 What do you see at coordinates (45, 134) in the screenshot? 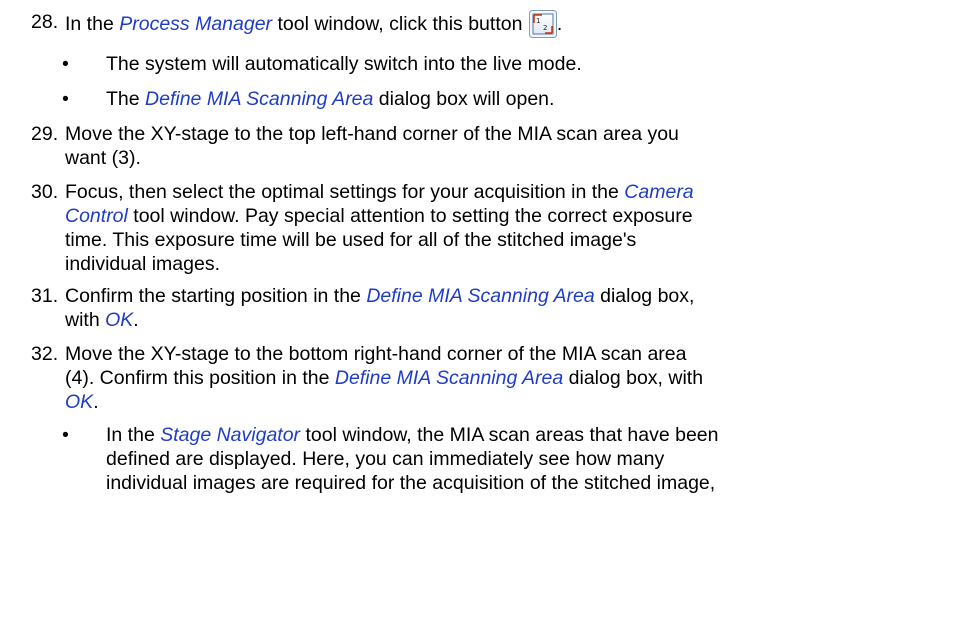
I see `step-number: 29.` at bounding box center [45, 134].